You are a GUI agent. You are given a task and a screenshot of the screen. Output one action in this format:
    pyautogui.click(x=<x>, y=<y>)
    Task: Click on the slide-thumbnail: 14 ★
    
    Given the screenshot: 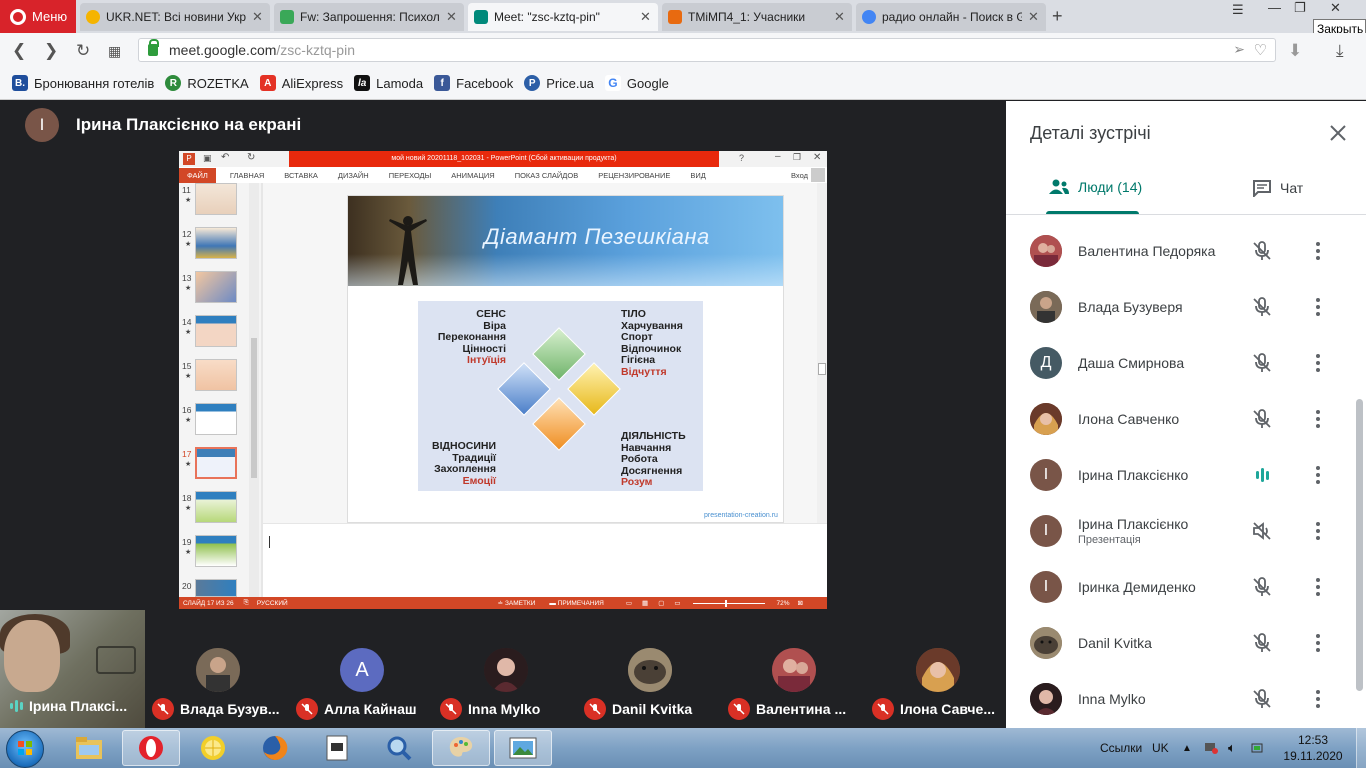 What is the action you would take?
    pyautogui.click(x=220, y=333)
    